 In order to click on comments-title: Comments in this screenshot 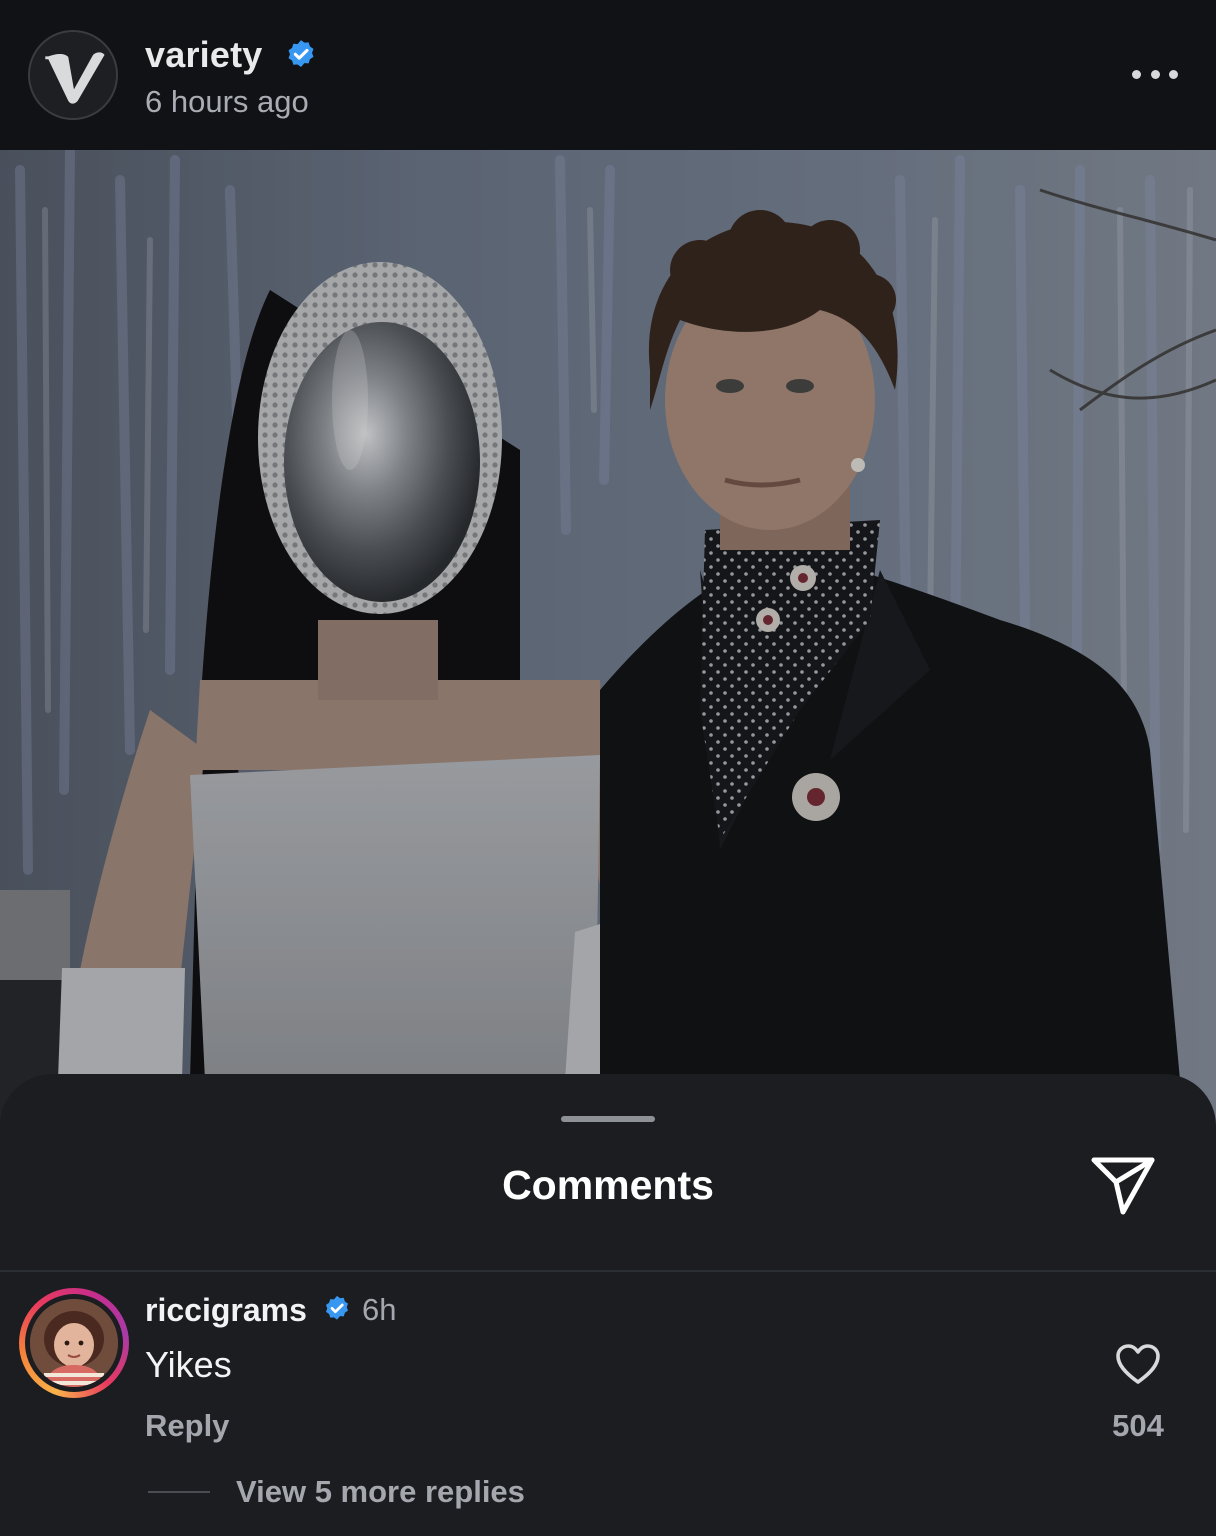, I will do `click(608, 1185)`.